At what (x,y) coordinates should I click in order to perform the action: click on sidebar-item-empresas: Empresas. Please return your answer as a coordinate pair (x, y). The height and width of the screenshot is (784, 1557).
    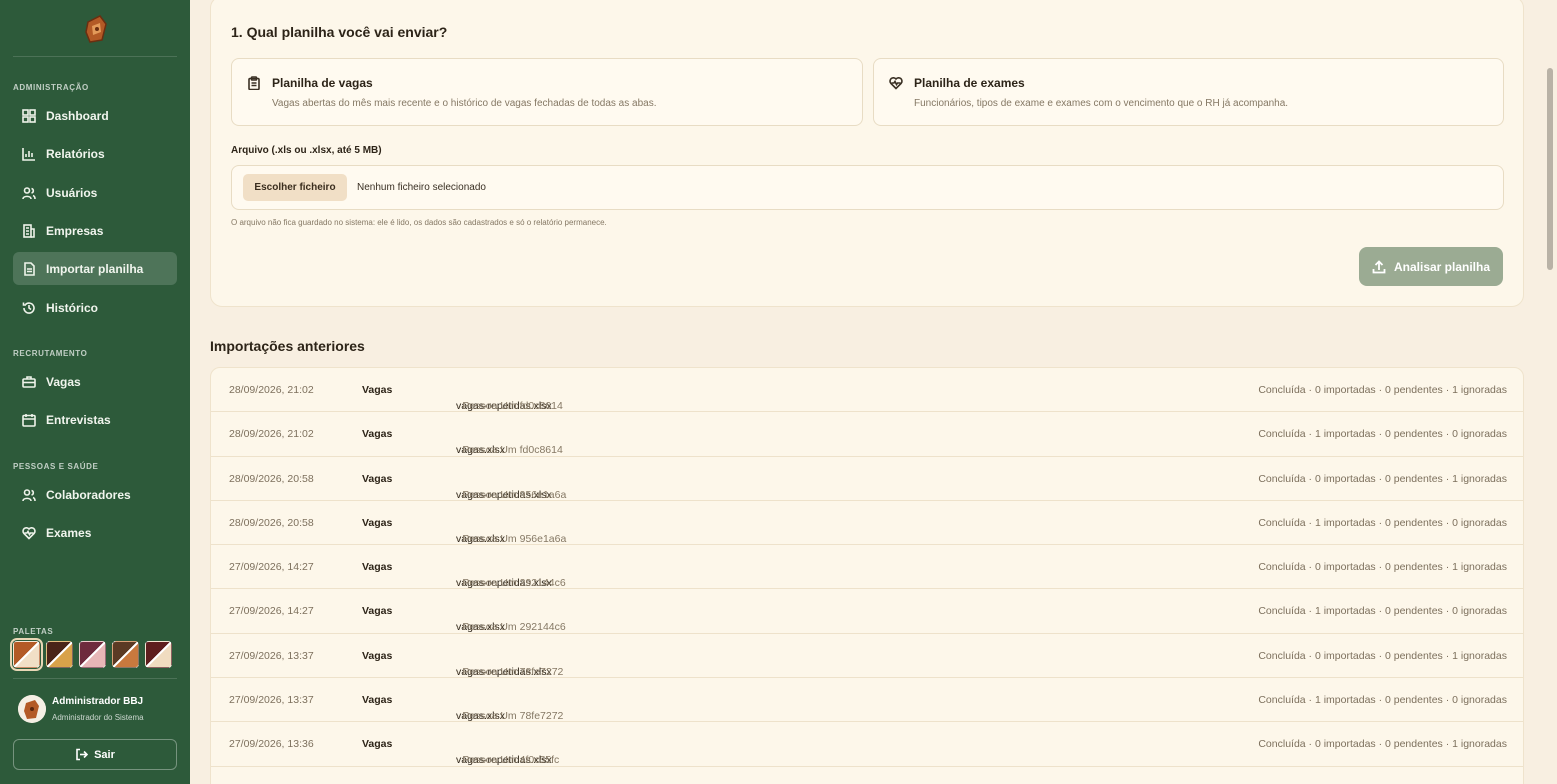
    Looking at the image, I should click on (95, 230).